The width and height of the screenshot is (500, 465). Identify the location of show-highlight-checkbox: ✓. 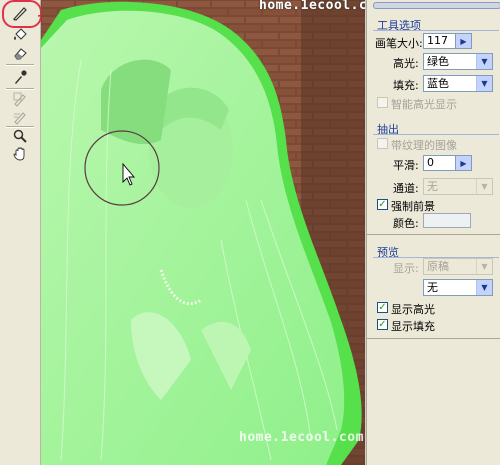
(382, 307).